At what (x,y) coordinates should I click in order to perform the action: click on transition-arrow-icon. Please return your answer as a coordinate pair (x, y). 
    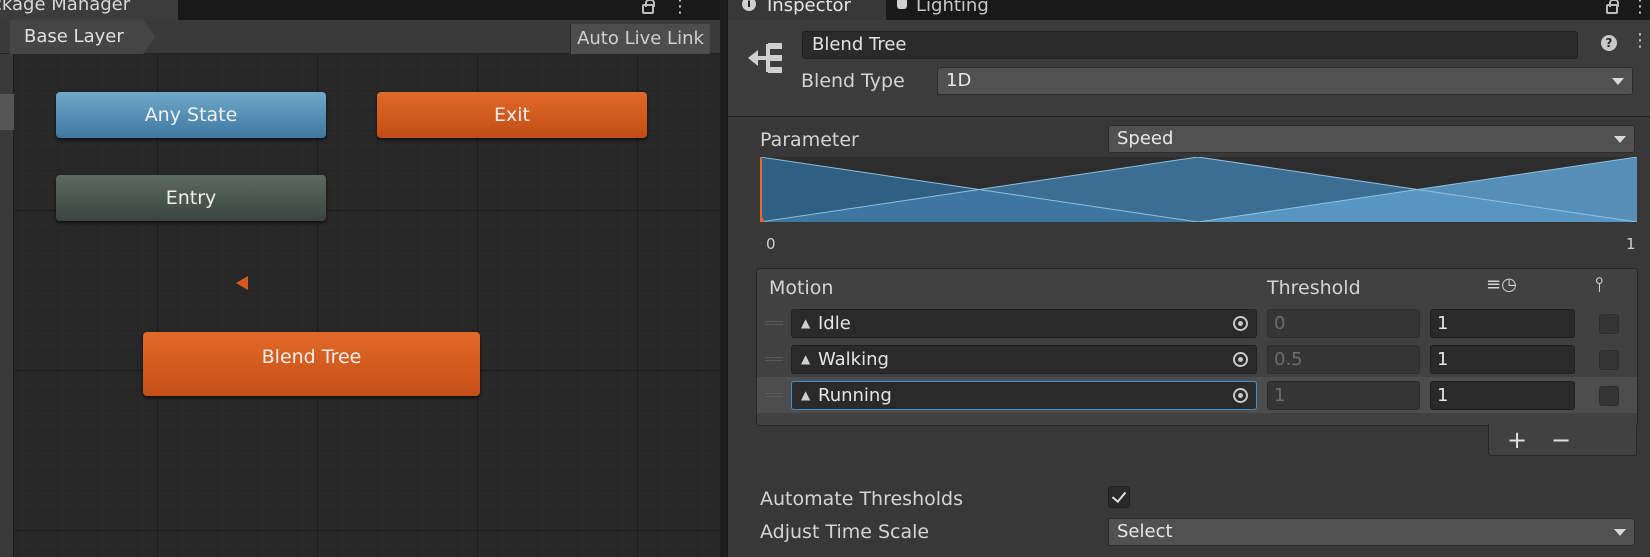
    Looking at the image, I should click on (242, 283).